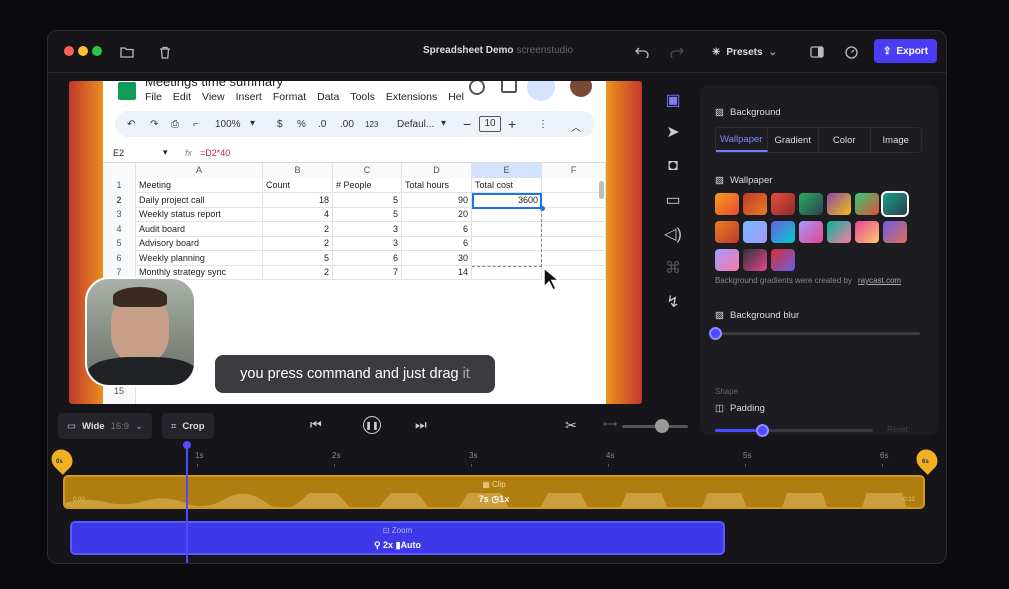  I want to click on clip-label-row: ▦ Clip, so click(494, 484).